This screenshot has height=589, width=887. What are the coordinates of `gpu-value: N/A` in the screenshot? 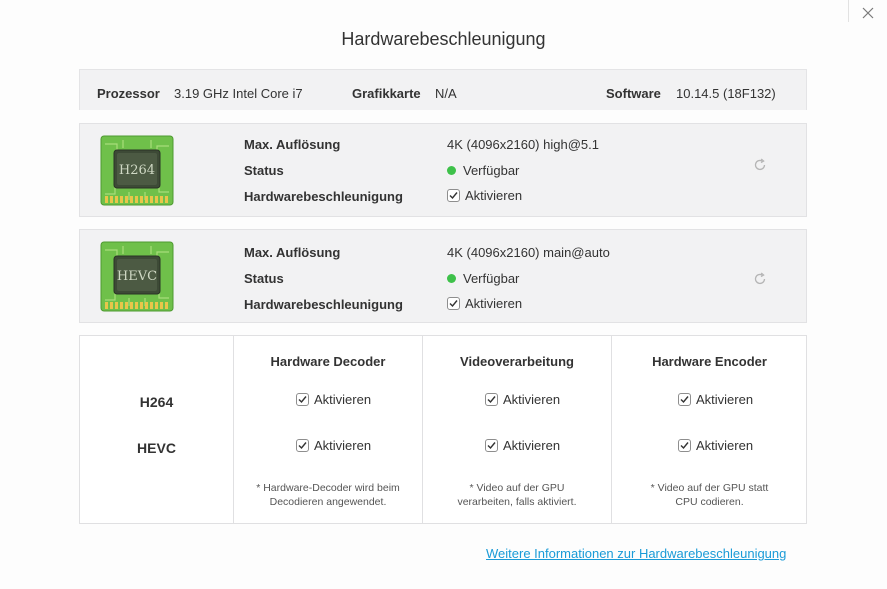 It's located at (446, 93).